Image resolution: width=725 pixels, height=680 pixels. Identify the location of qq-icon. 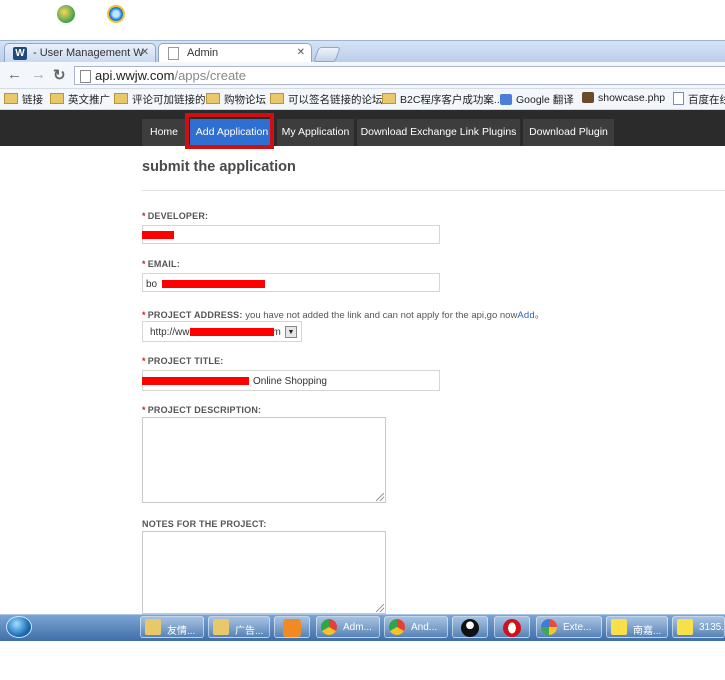
(470, 628).